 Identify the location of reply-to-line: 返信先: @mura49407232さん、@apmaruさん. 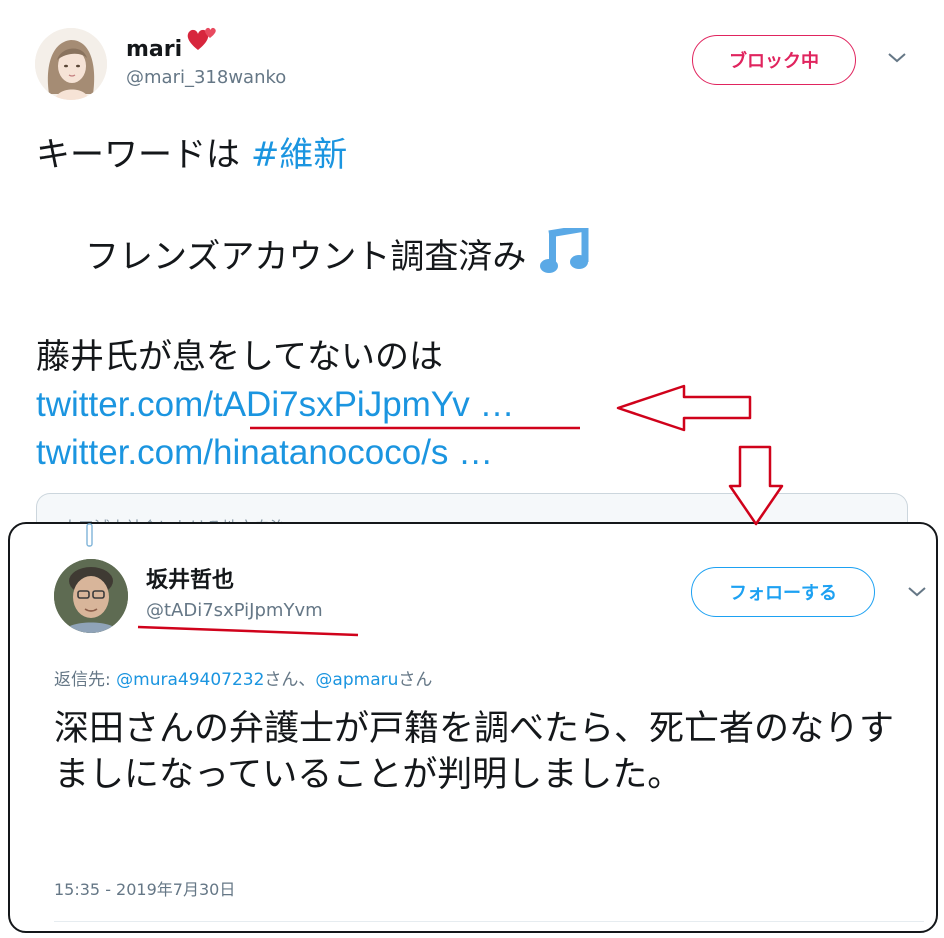
(243, 677).